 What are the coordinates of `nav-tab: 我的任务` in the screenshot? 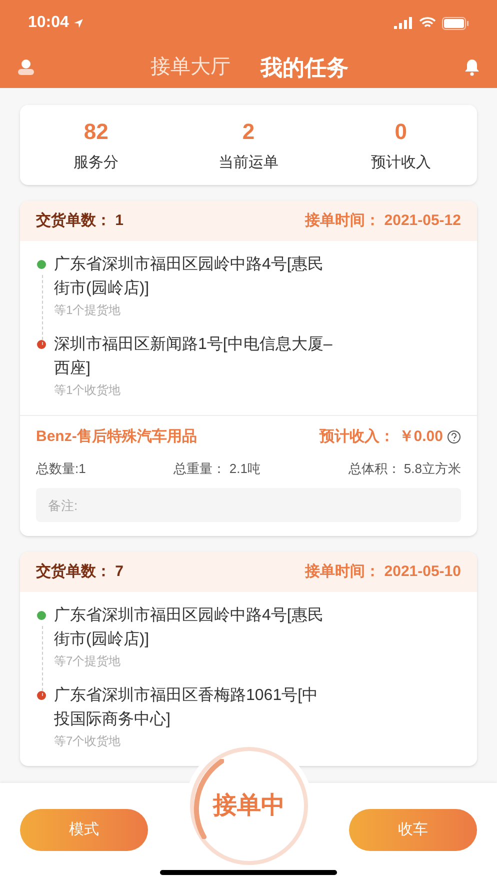 It's located at (304, 67).